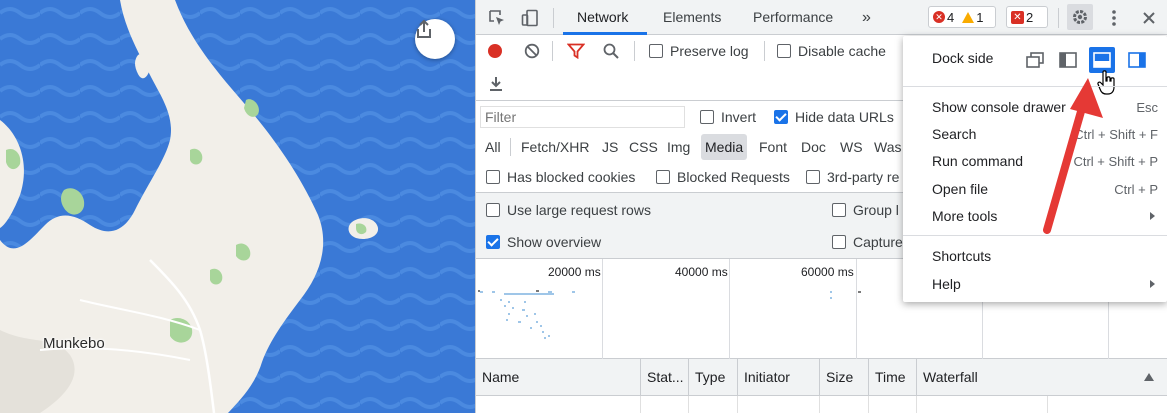  I want to click on third-party-checkbox: 3rd-party re, so click(852, 177).